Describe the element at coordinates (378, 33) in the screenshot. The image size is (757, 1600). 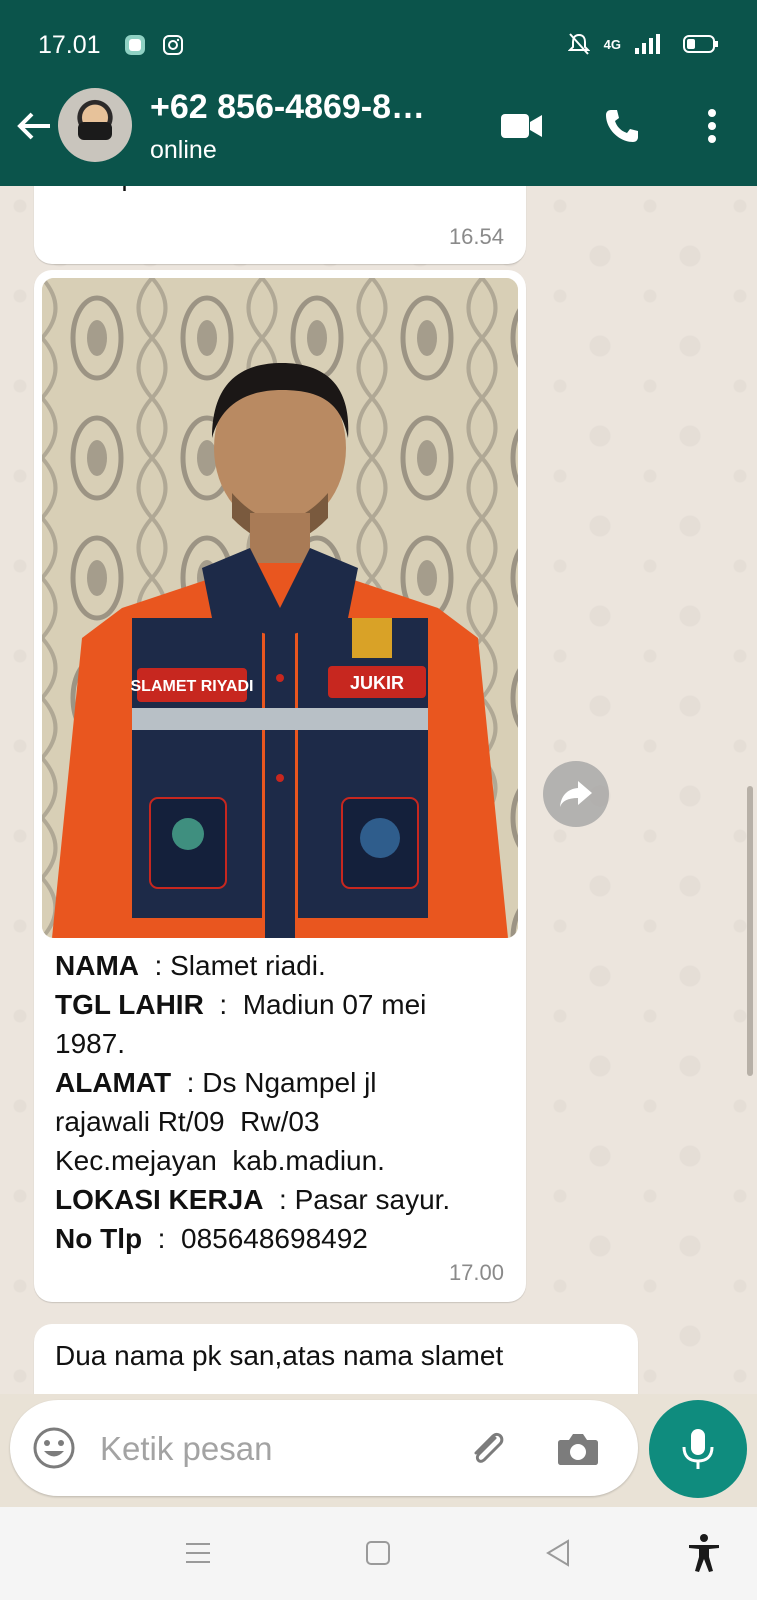
I see `status-bar: 17.01 4G` at that location.